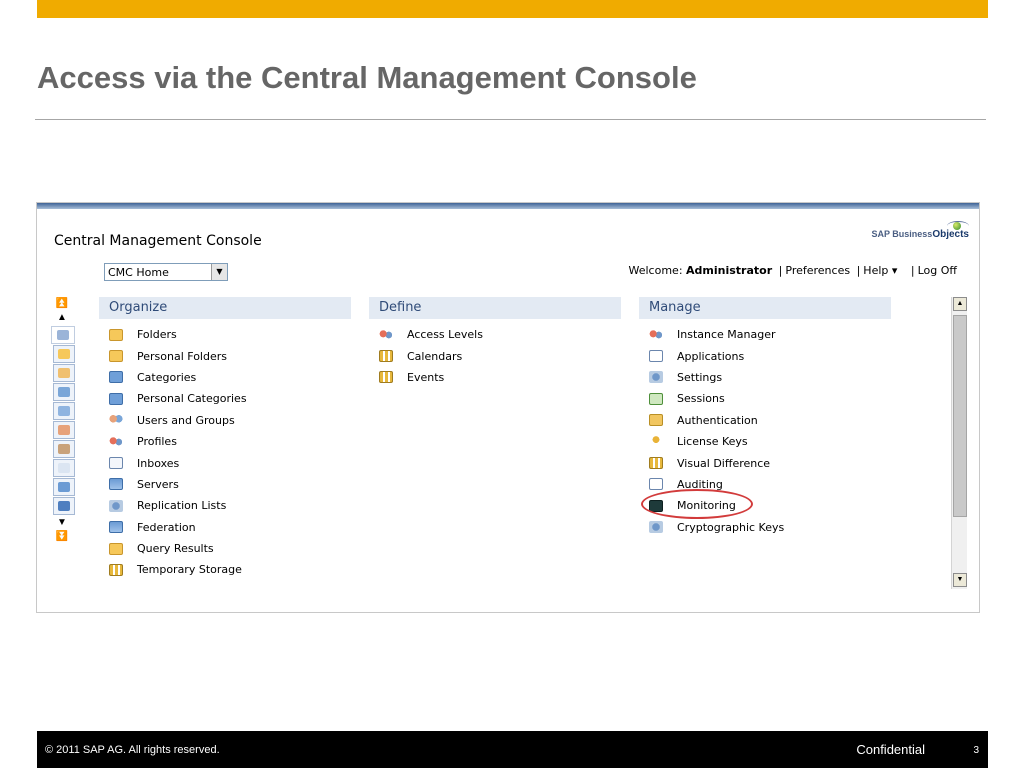 The height and width of the screenshot is (768, 1024). What do you see at coordinates (512, 9) in the screenshot?
I see `top-accent-bar` at bounding box center [512, 9].